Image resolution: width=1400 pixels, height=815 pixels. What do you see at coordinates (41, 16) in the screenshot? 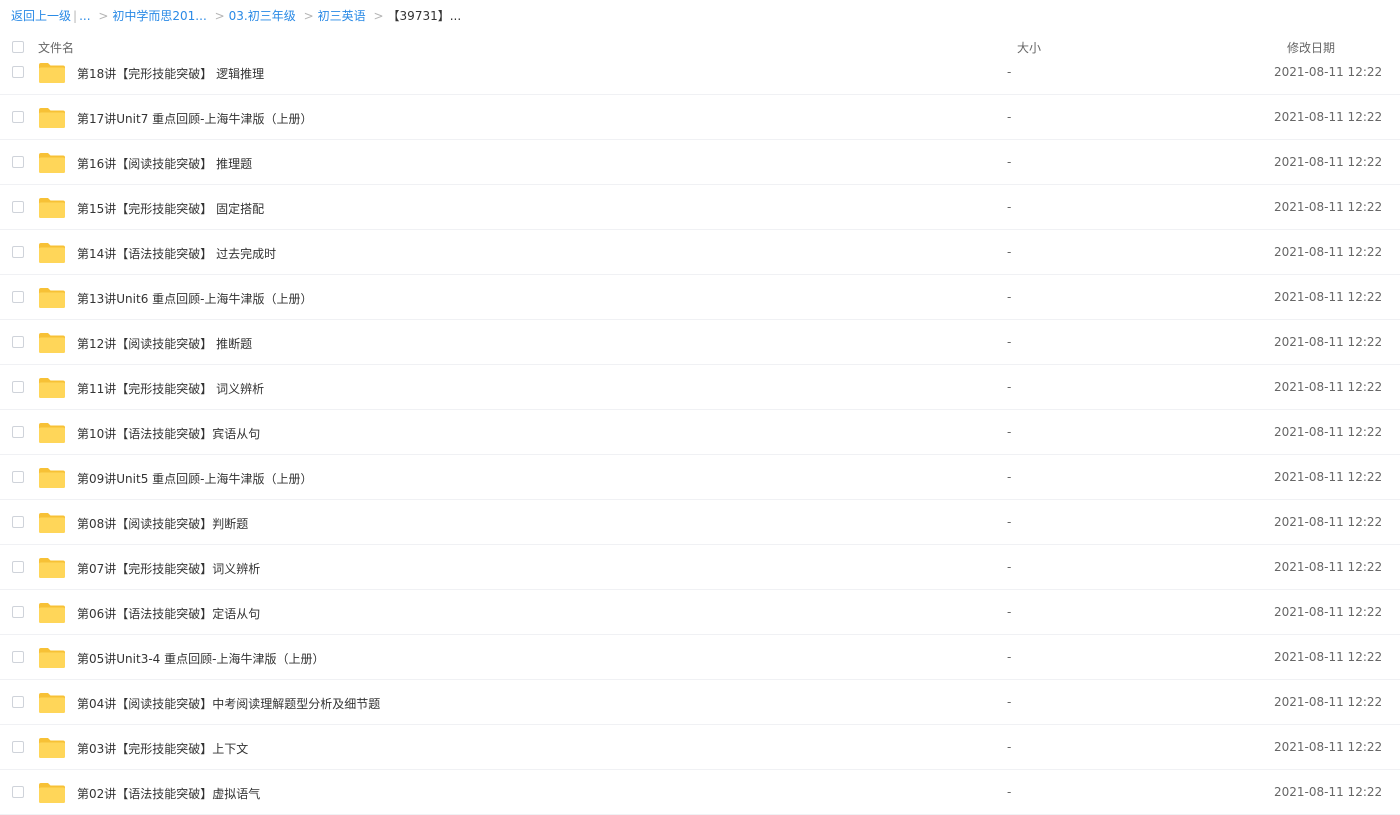
I see `back-link: 返回上一级` at bounding box center [41, 16].